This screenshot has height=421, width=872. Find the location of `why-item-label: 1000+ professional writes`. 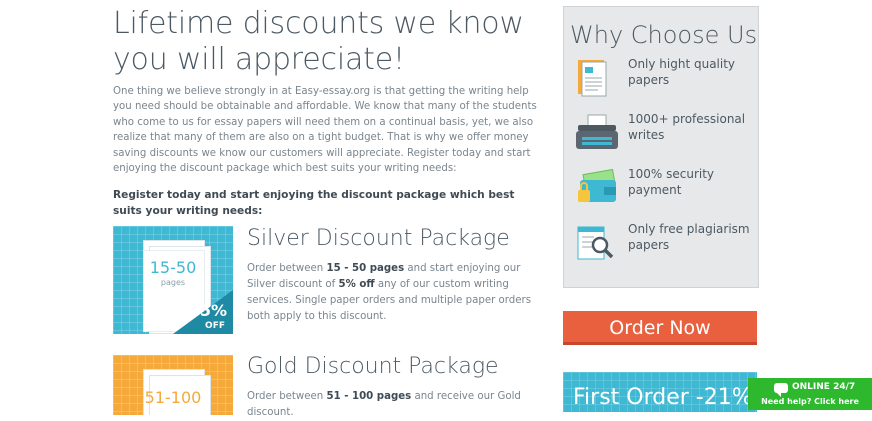

why-item-label: 1000+ professional writes is located at coordinates (687, 127).